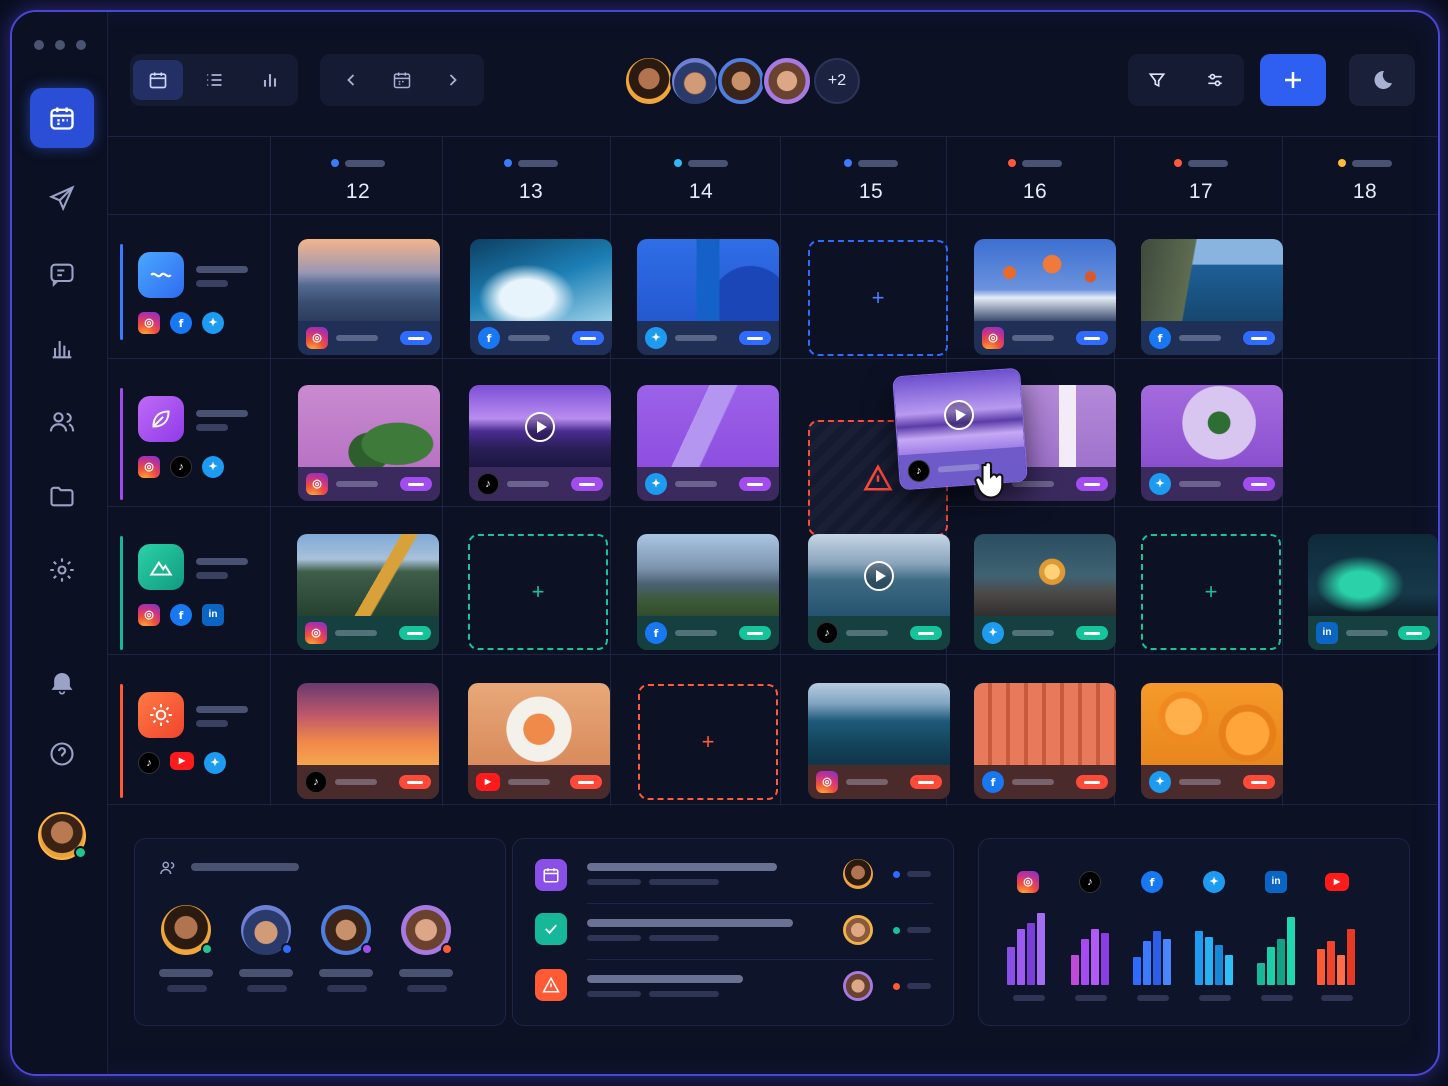 The width and height of the screenshot is (1448, 1086). I want to click on date-picker-button, so click(402, 80).